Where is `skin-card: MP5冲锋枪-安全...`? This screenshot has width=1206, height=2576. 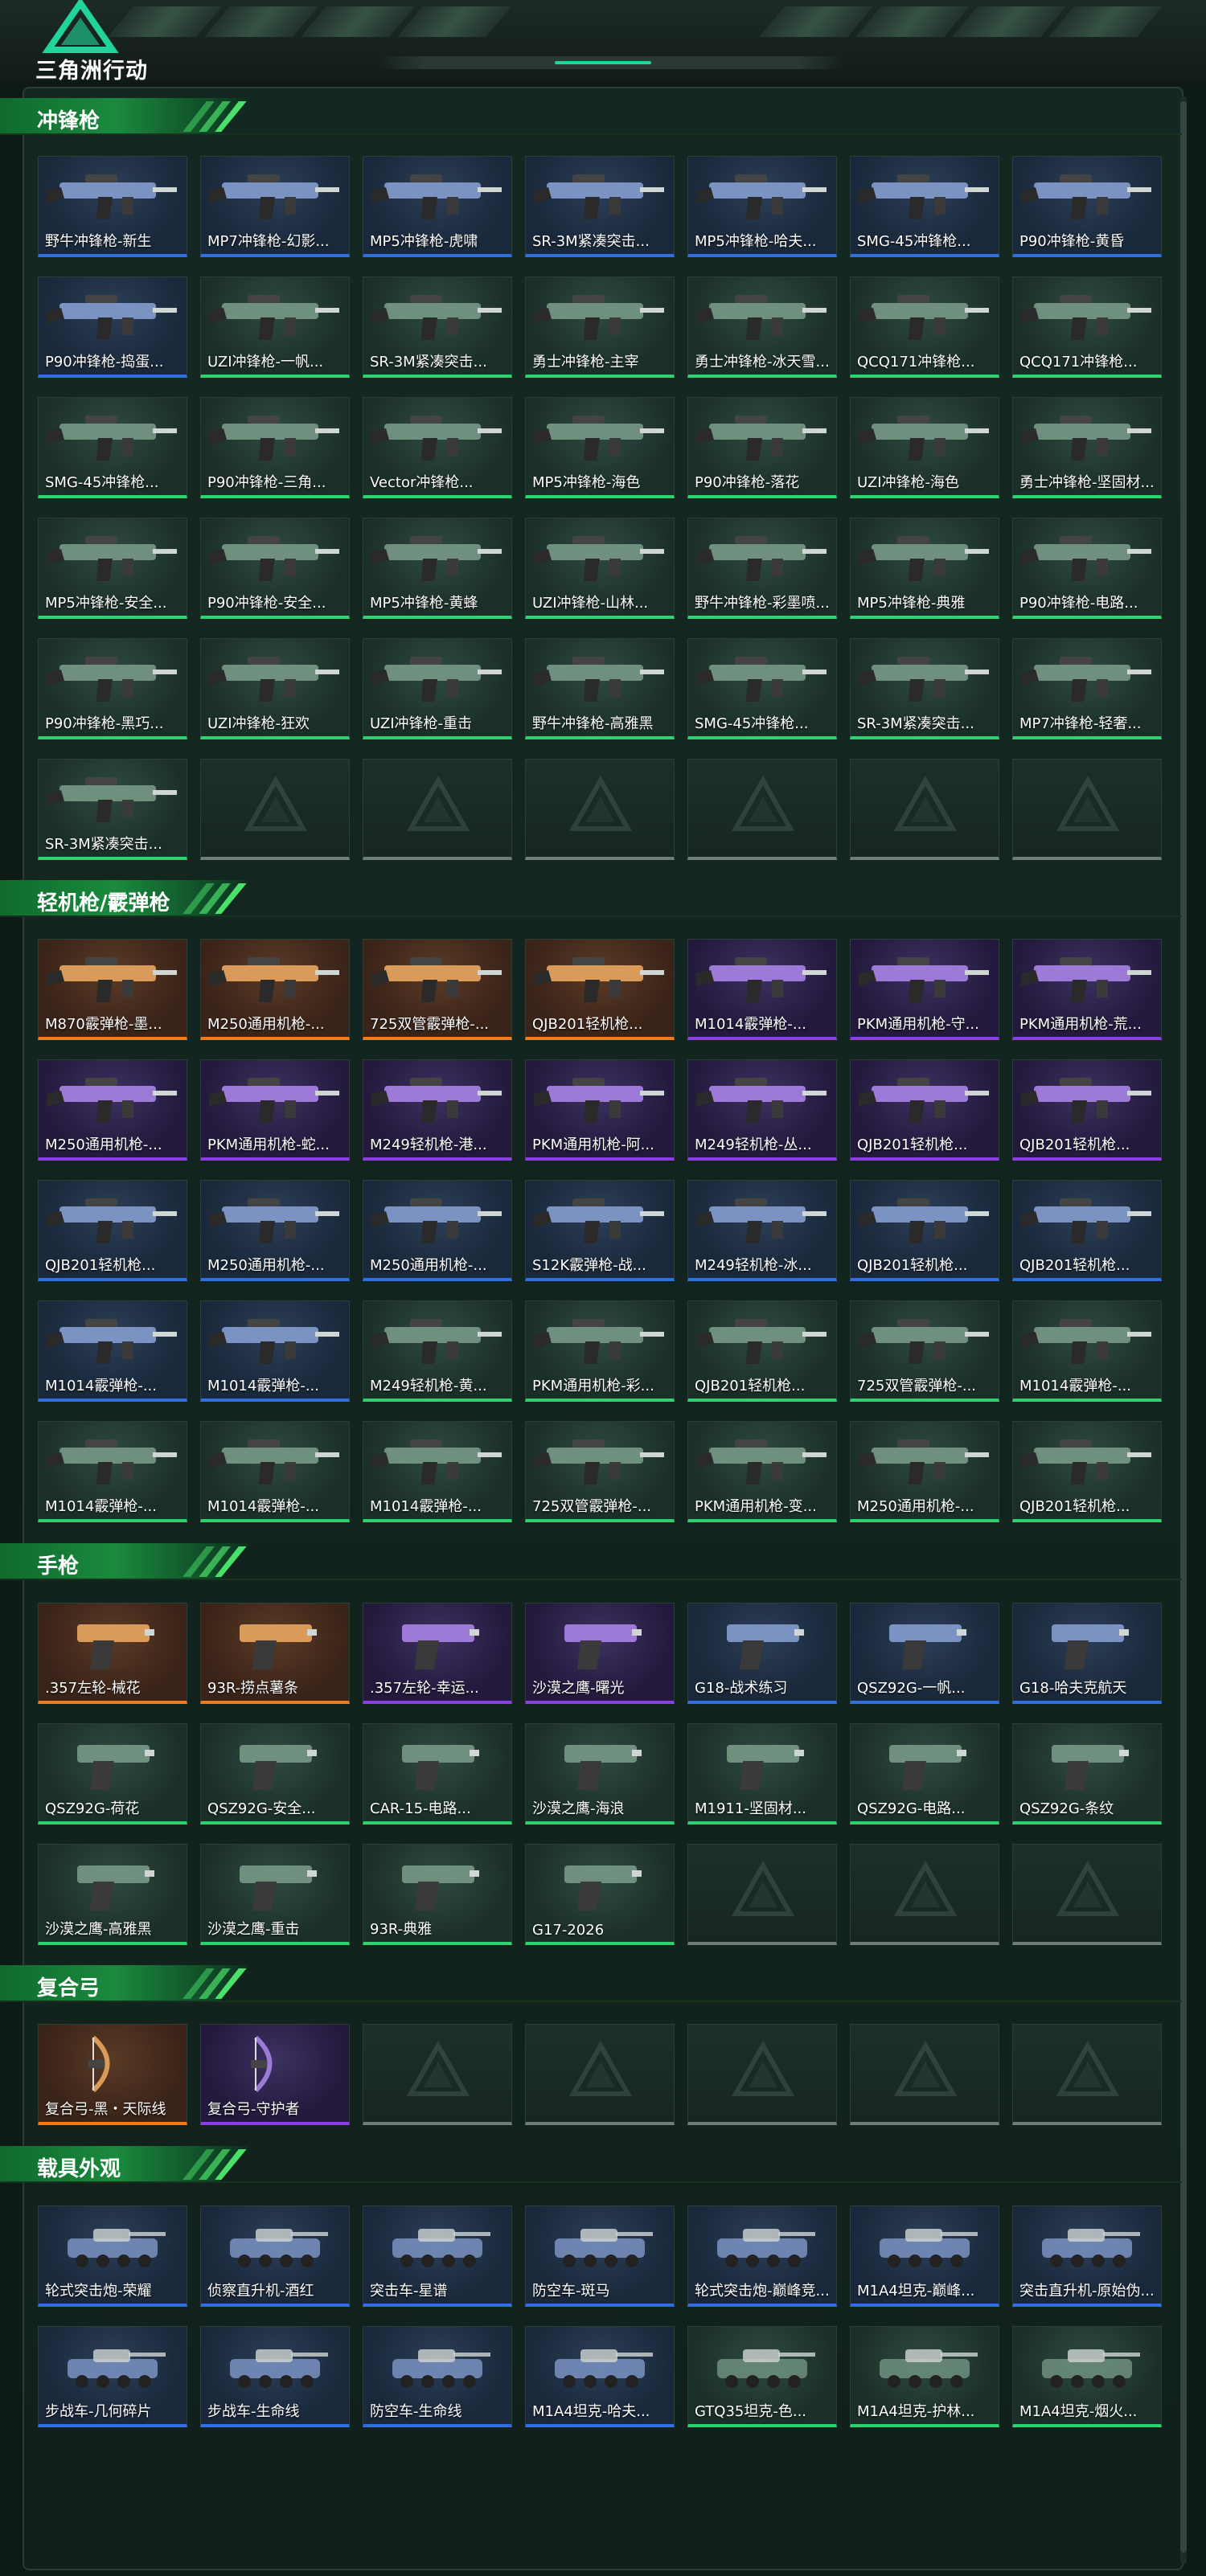 skin-card: MP5冲锋枪-安全... is located at coordinates (112, 568).